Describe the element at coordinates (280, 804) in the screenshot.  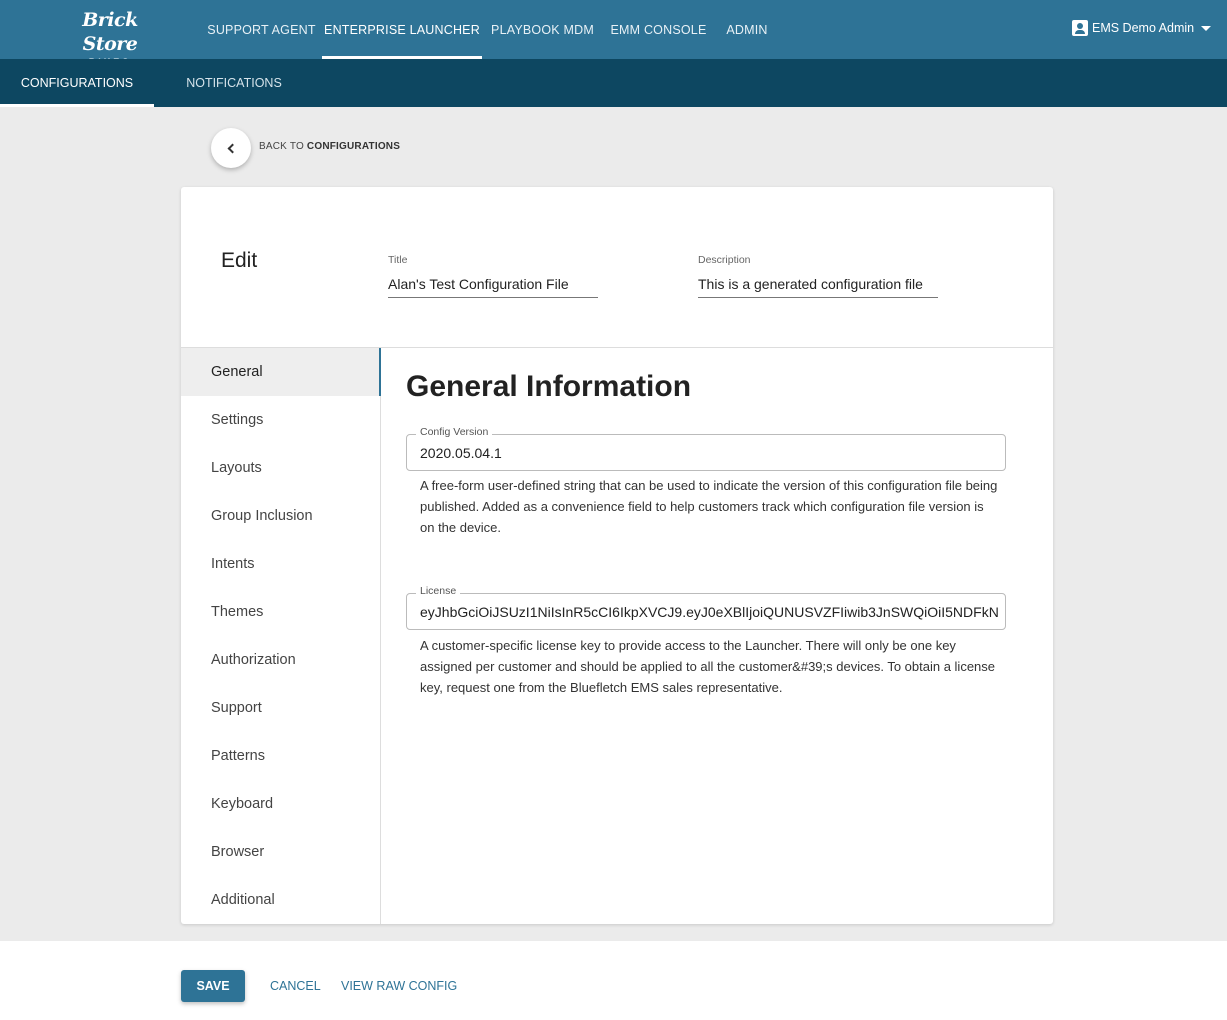
I see `menu-item-keyboard: Keyboard` at that location.